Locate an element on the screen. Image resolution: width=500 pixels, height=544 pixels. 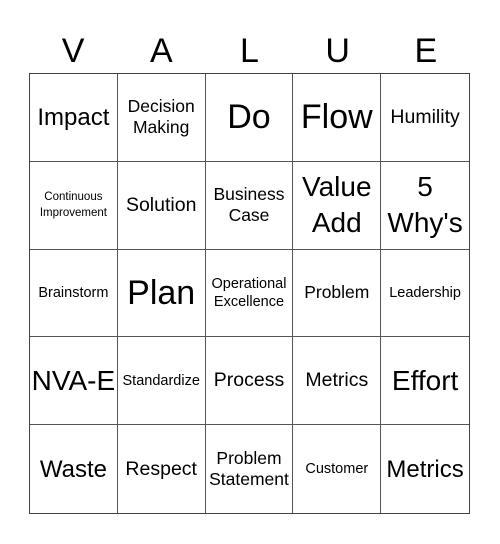
bingo-cell: Effort is located at coordinates (425, 381).